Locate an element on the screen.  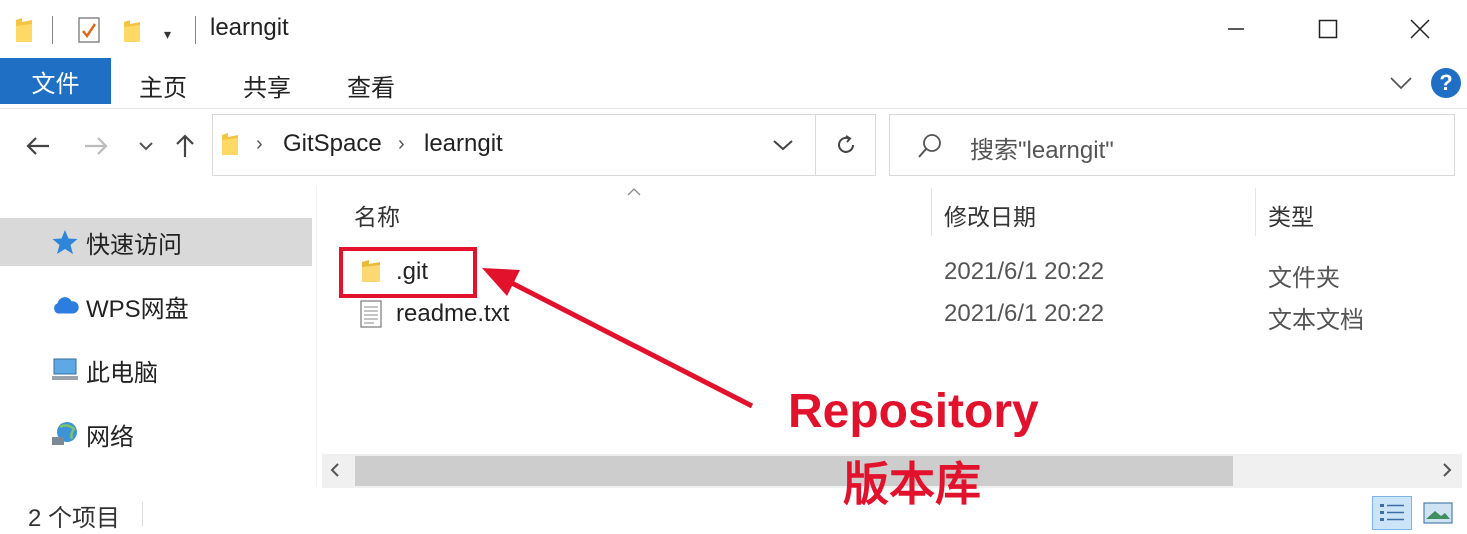
annotation-label-chinese: 版本库 is located at coordinates (912, 484).